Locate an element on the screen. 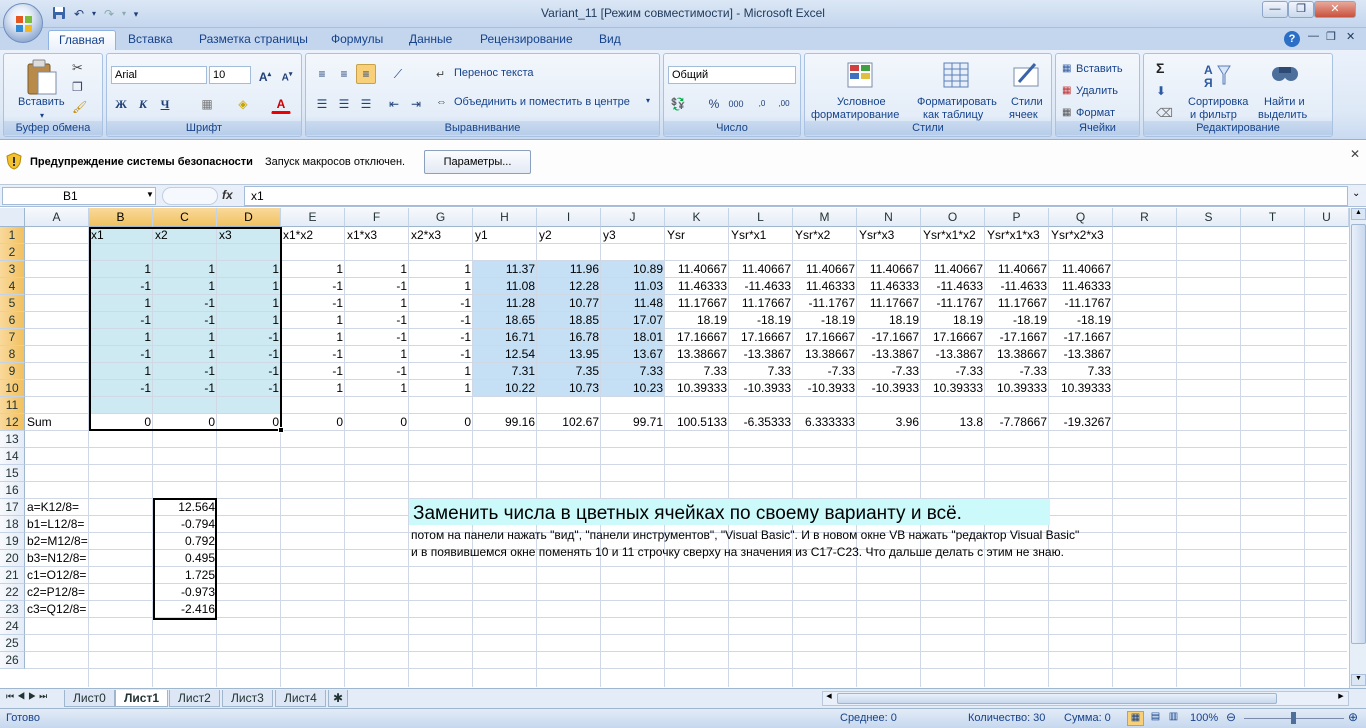  cell-styles-label-2: ячеек is located at coordinates (1023, 115).